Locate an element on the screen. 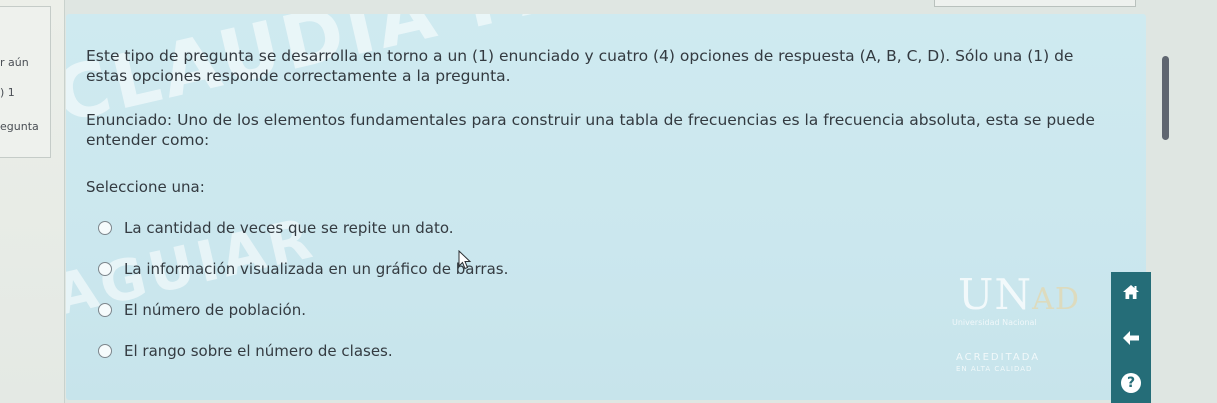 This screenshot has width=1217, height=403. accreditation-seal: ACREDITADA EN ALTA CALIDAD is located at coordinates (998, 362).